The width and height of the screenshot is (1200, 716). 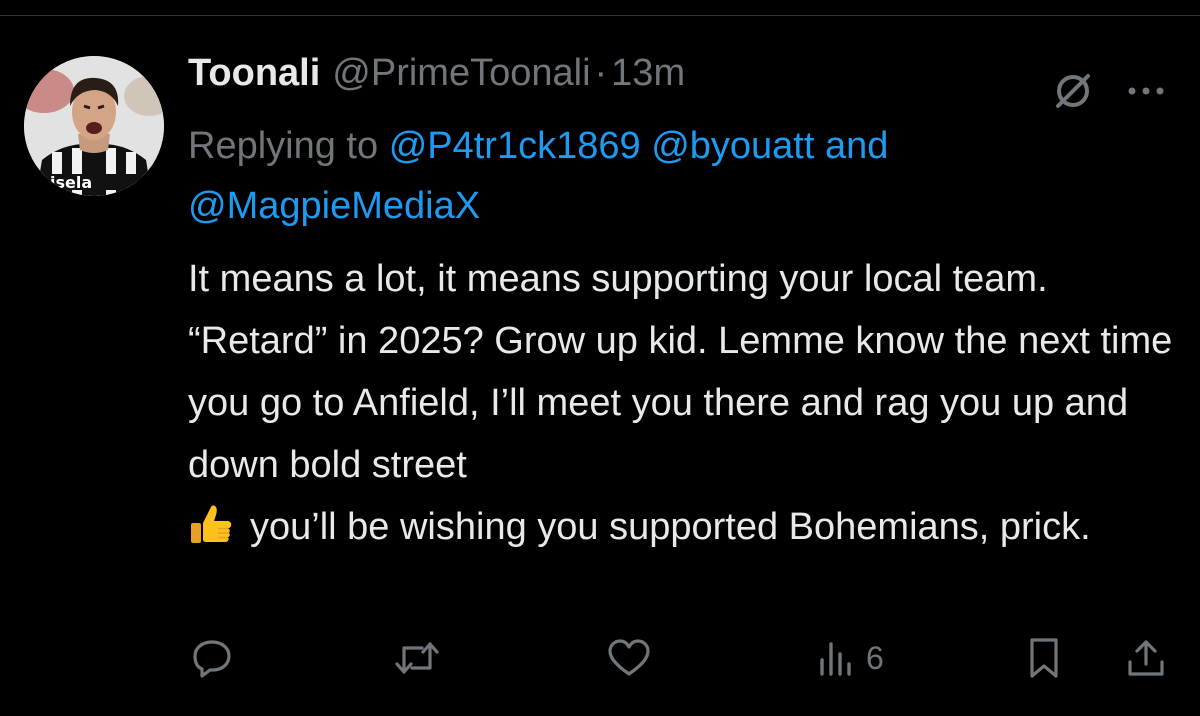 I want to click on retweet-button, so click(x=417, y=658).